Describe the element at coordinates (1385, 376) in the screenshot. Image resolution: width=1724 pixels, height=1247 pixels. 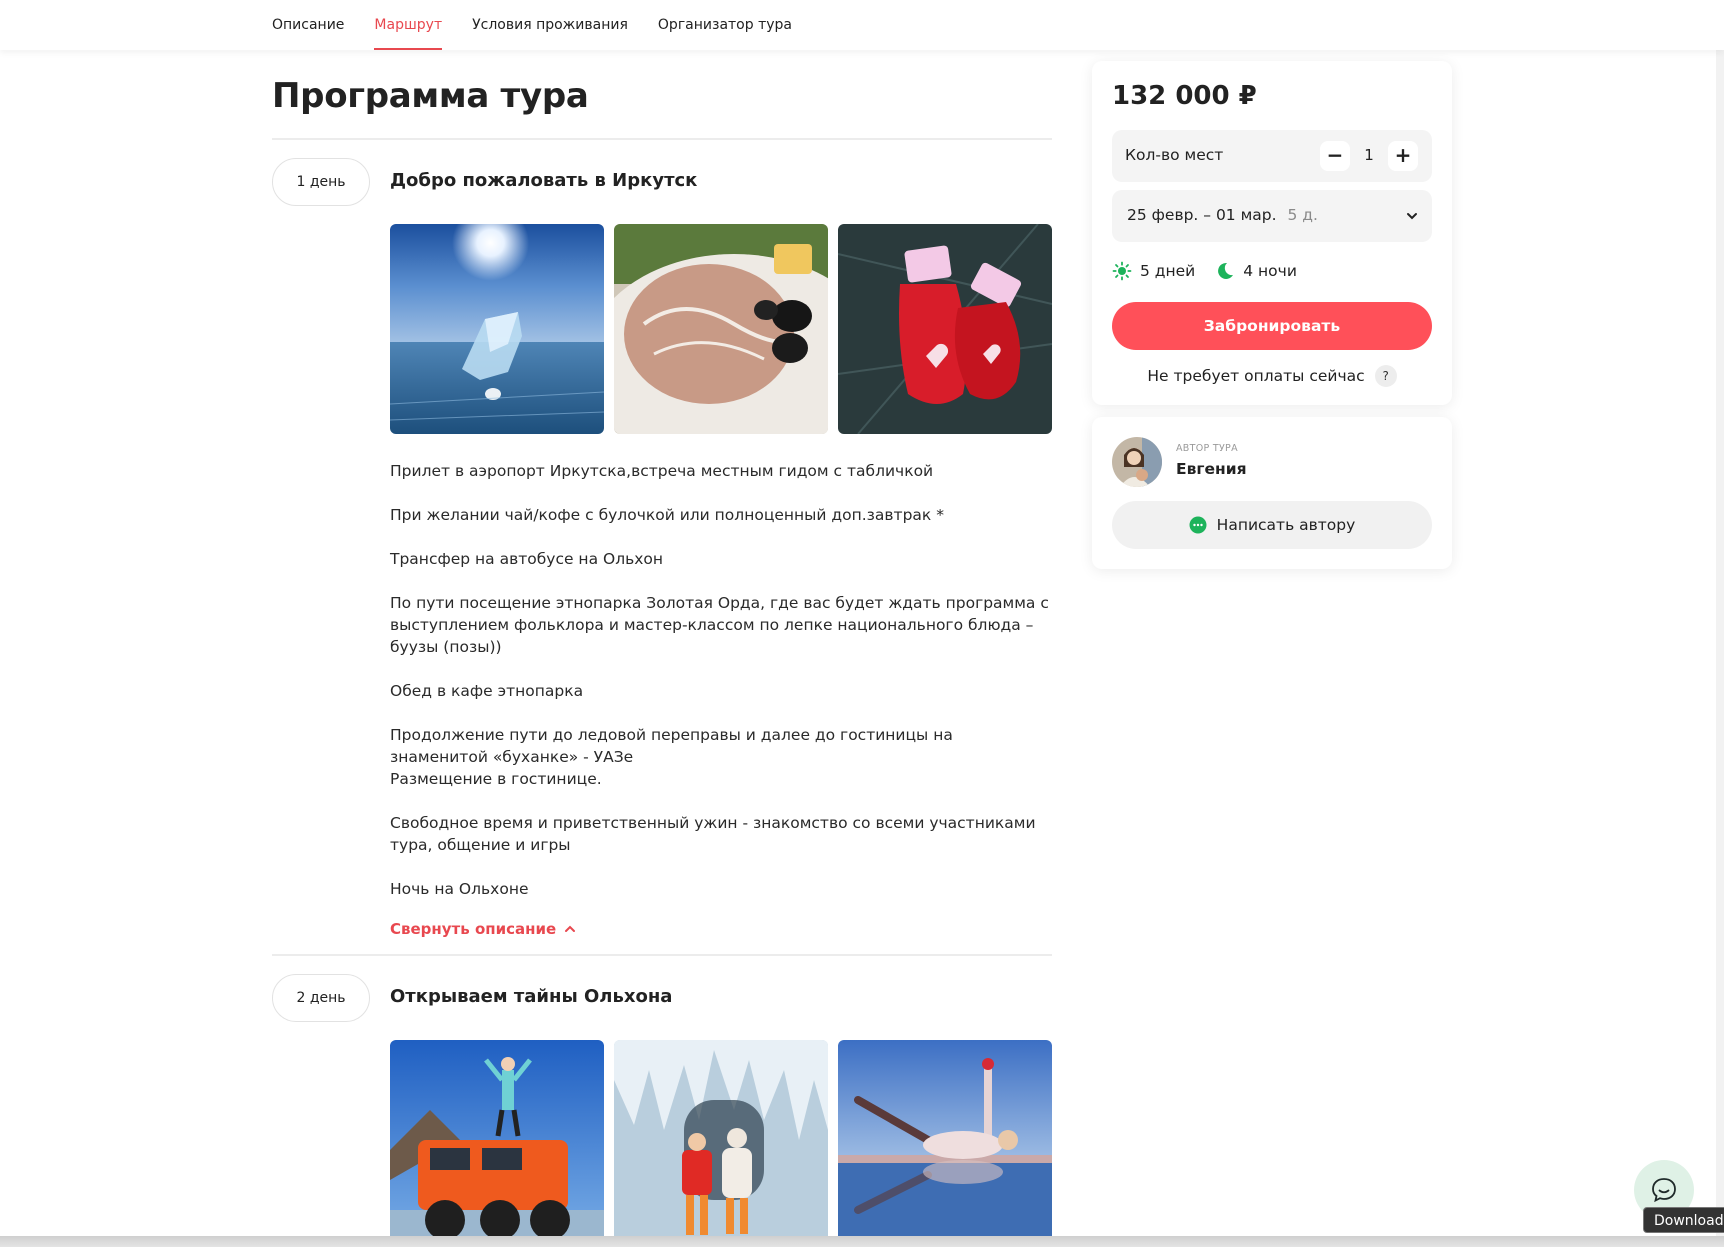
I see `help-icon: ?` at that location.